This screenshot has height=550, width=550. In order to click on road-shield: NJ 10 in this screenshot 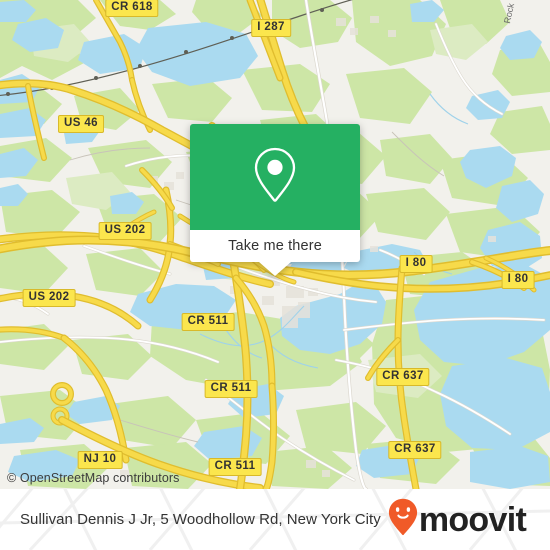, I will do `click(100, 460)`.